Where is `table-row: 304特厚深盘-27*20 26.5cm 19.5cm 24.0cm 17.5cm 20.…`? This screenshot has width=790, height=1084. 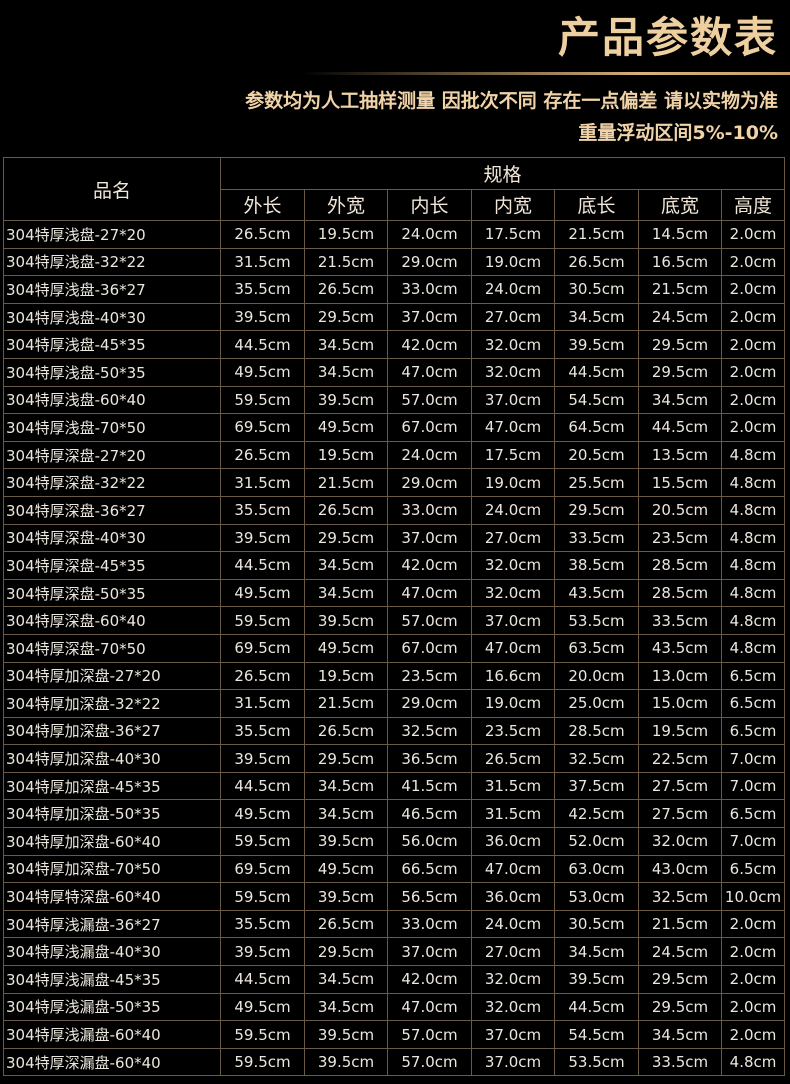 table-row: 304特厚深盘-27*20 26.5cm 19.5cm 24.0cm 17.5cm 20.… is located at coordinates (394, 455).